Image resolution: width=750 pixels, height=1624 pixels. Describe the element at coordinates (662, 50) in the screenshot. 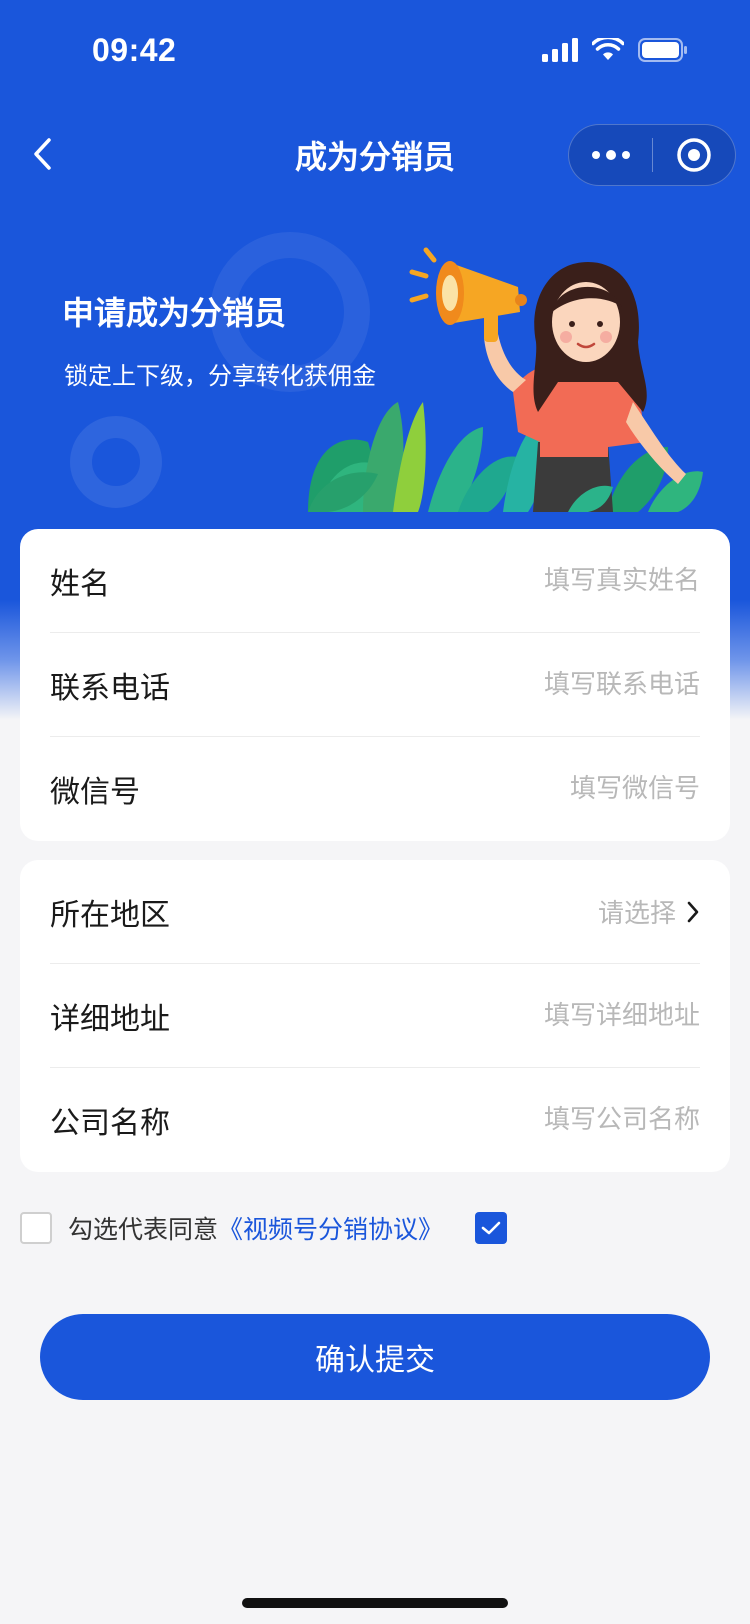

I see `battery-icon` at that location.